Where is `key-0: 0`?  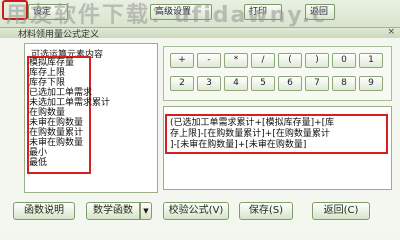
key-0: 0 is located at coordinates (344, 60).